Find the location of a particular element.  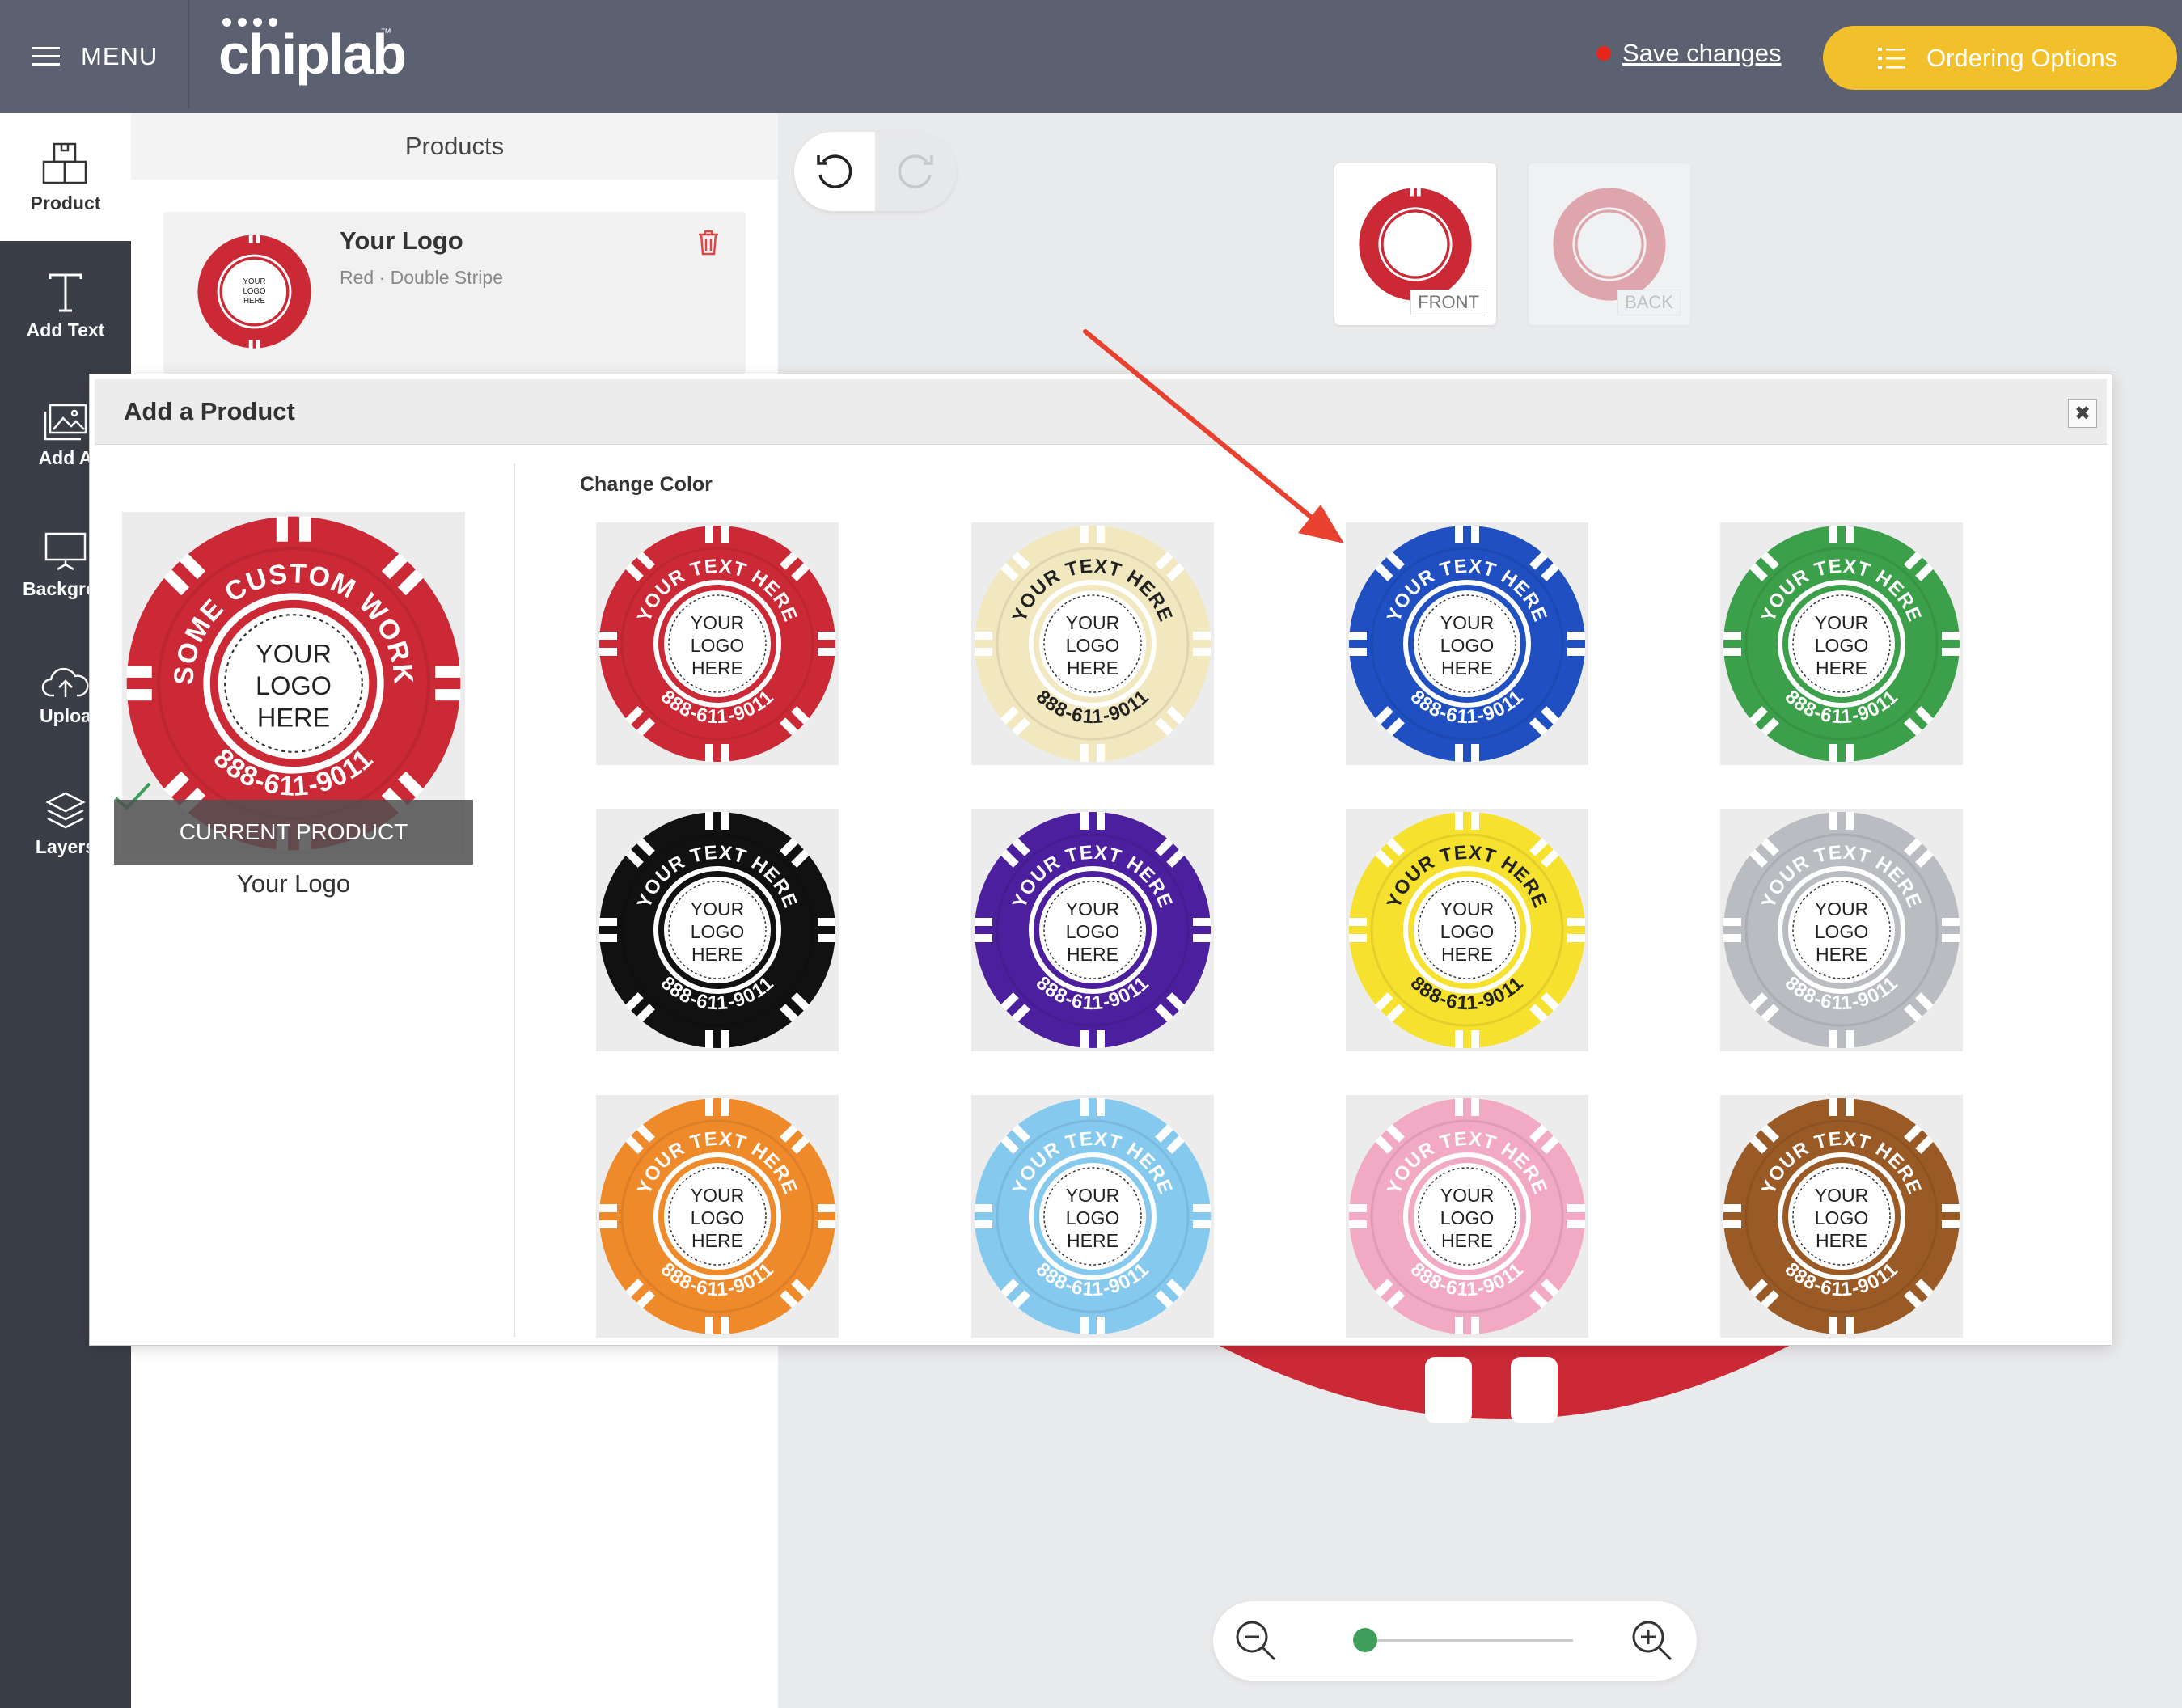

sidebar-item-label: Add A is located at coordinates (65, 457).